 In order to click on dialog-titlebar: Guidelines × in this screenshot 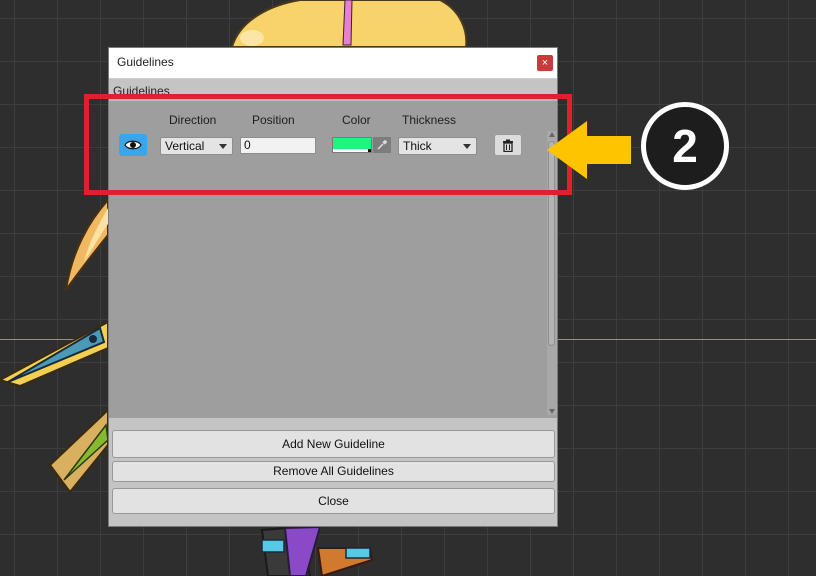, I will do `click(333, 63)`.